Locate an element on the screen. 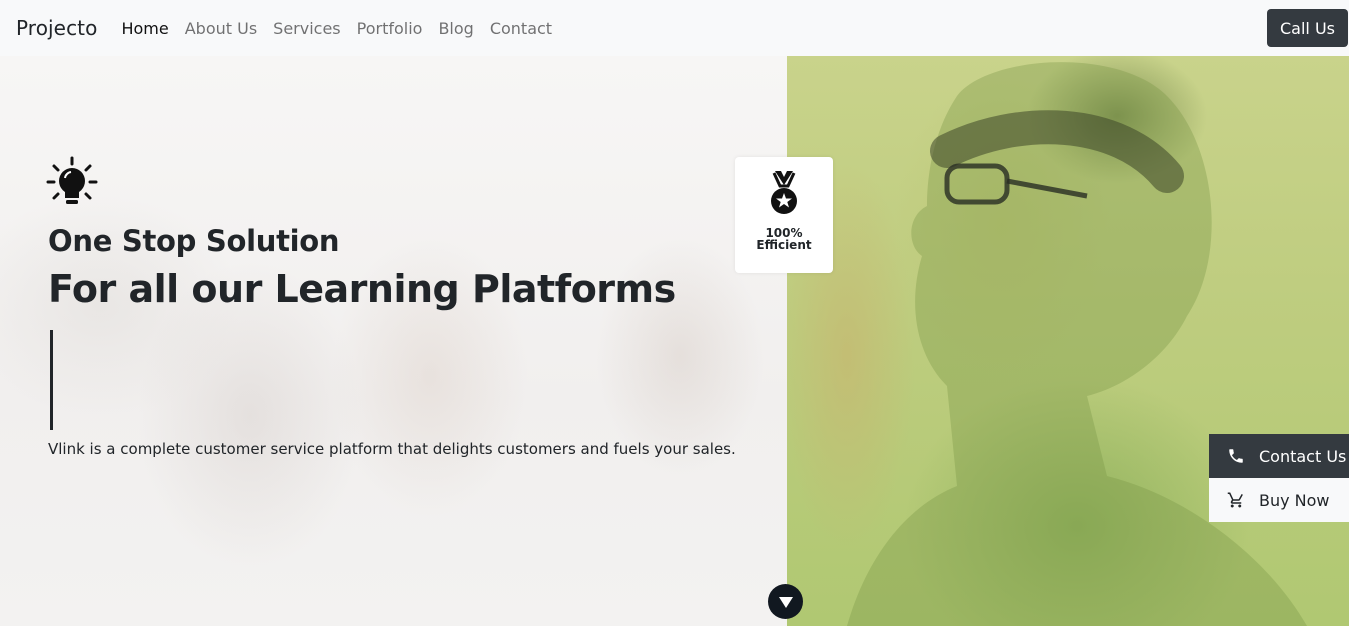  hero-title: One Stop Solution is located at coordinates (194, 241).